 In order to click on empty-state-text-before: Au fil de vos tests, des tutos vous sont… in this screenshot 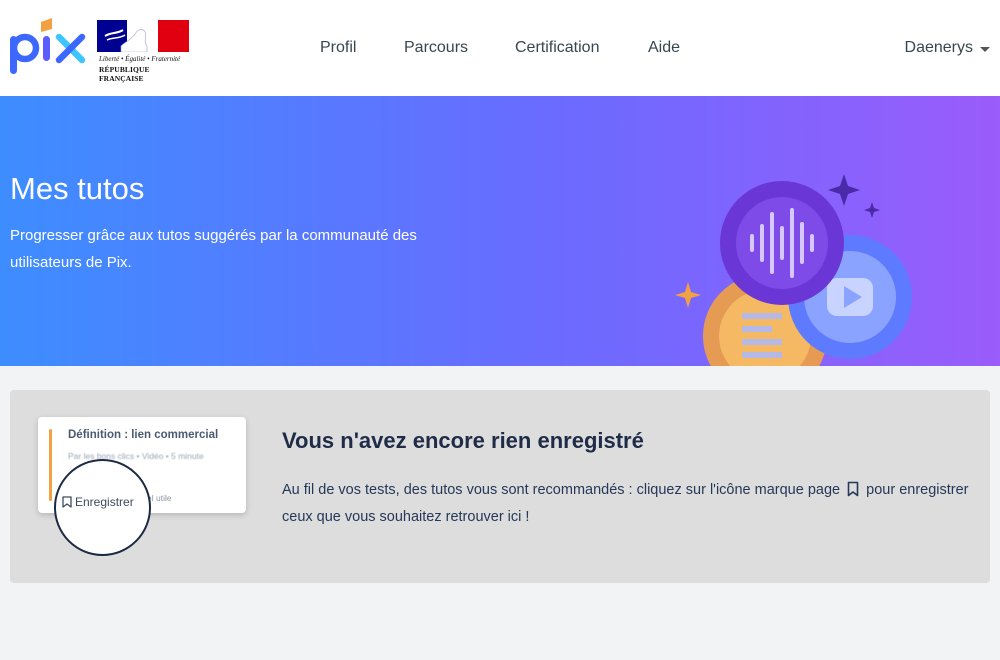, I will do `click(561, 490)`.